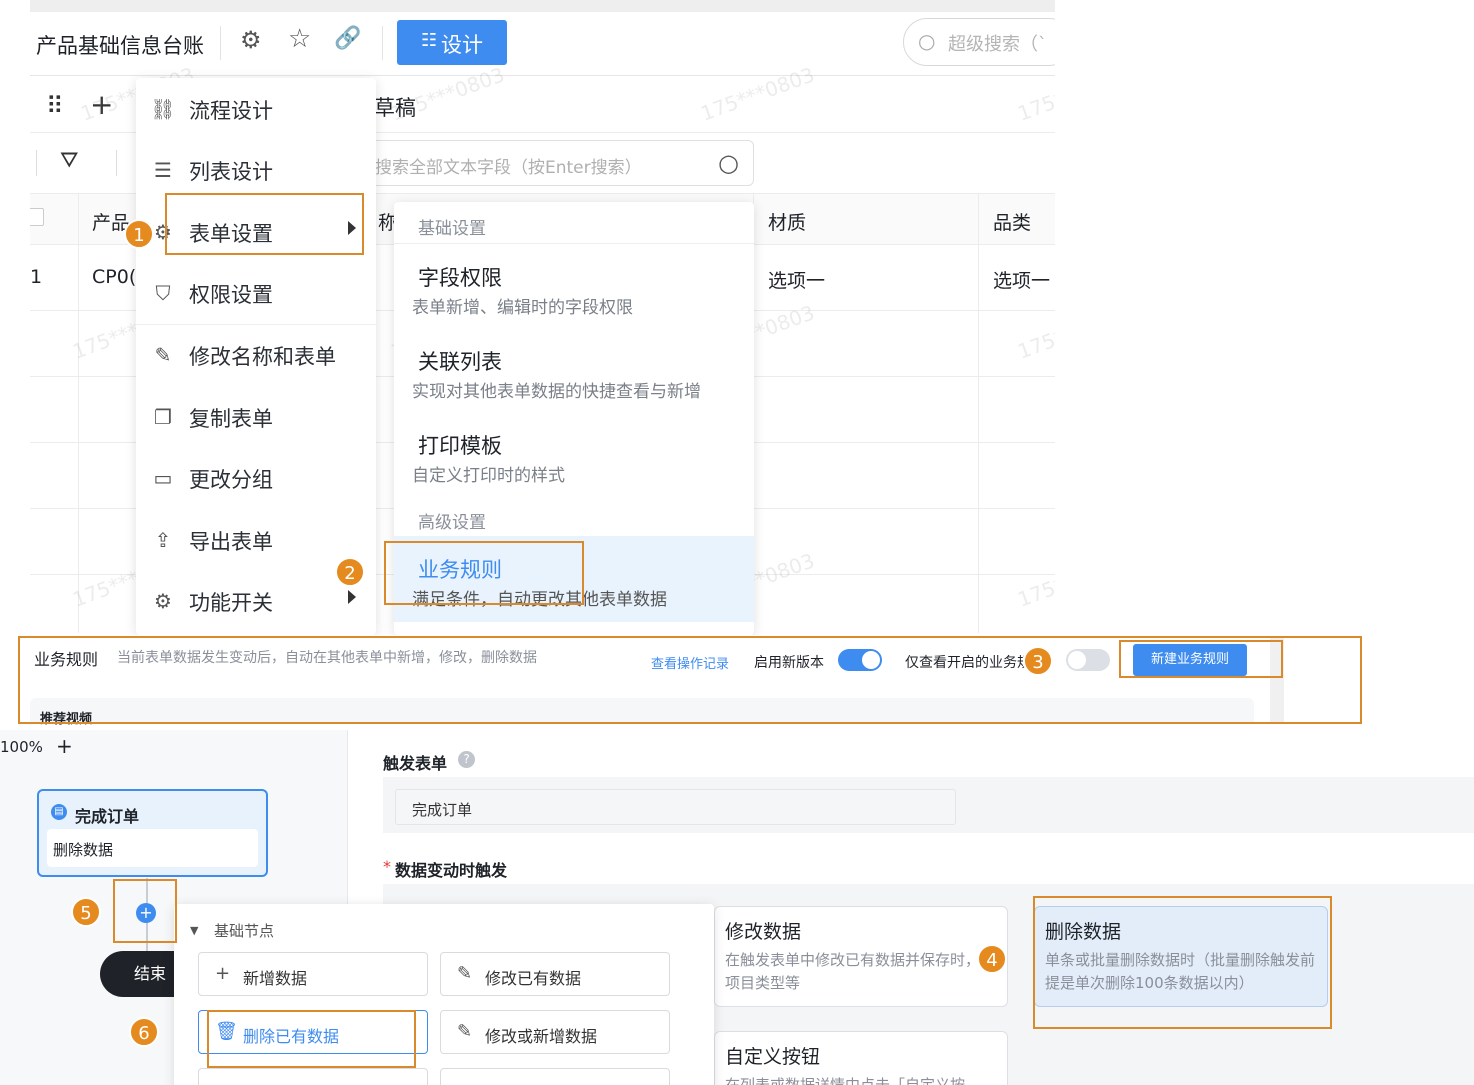 The image size is (1474, 1085). Describe the element at coordinates (262, 357) in the screenshot. I see `menu-item-label: 修改名称和表单` at that location.